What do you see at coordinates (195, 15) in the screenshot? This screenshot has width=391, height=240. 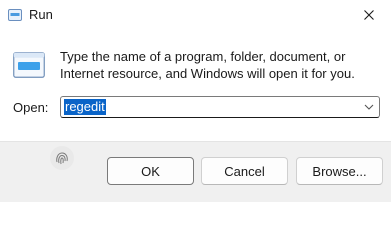 I see `title-bar: Run` at bounding box center [195, 15].